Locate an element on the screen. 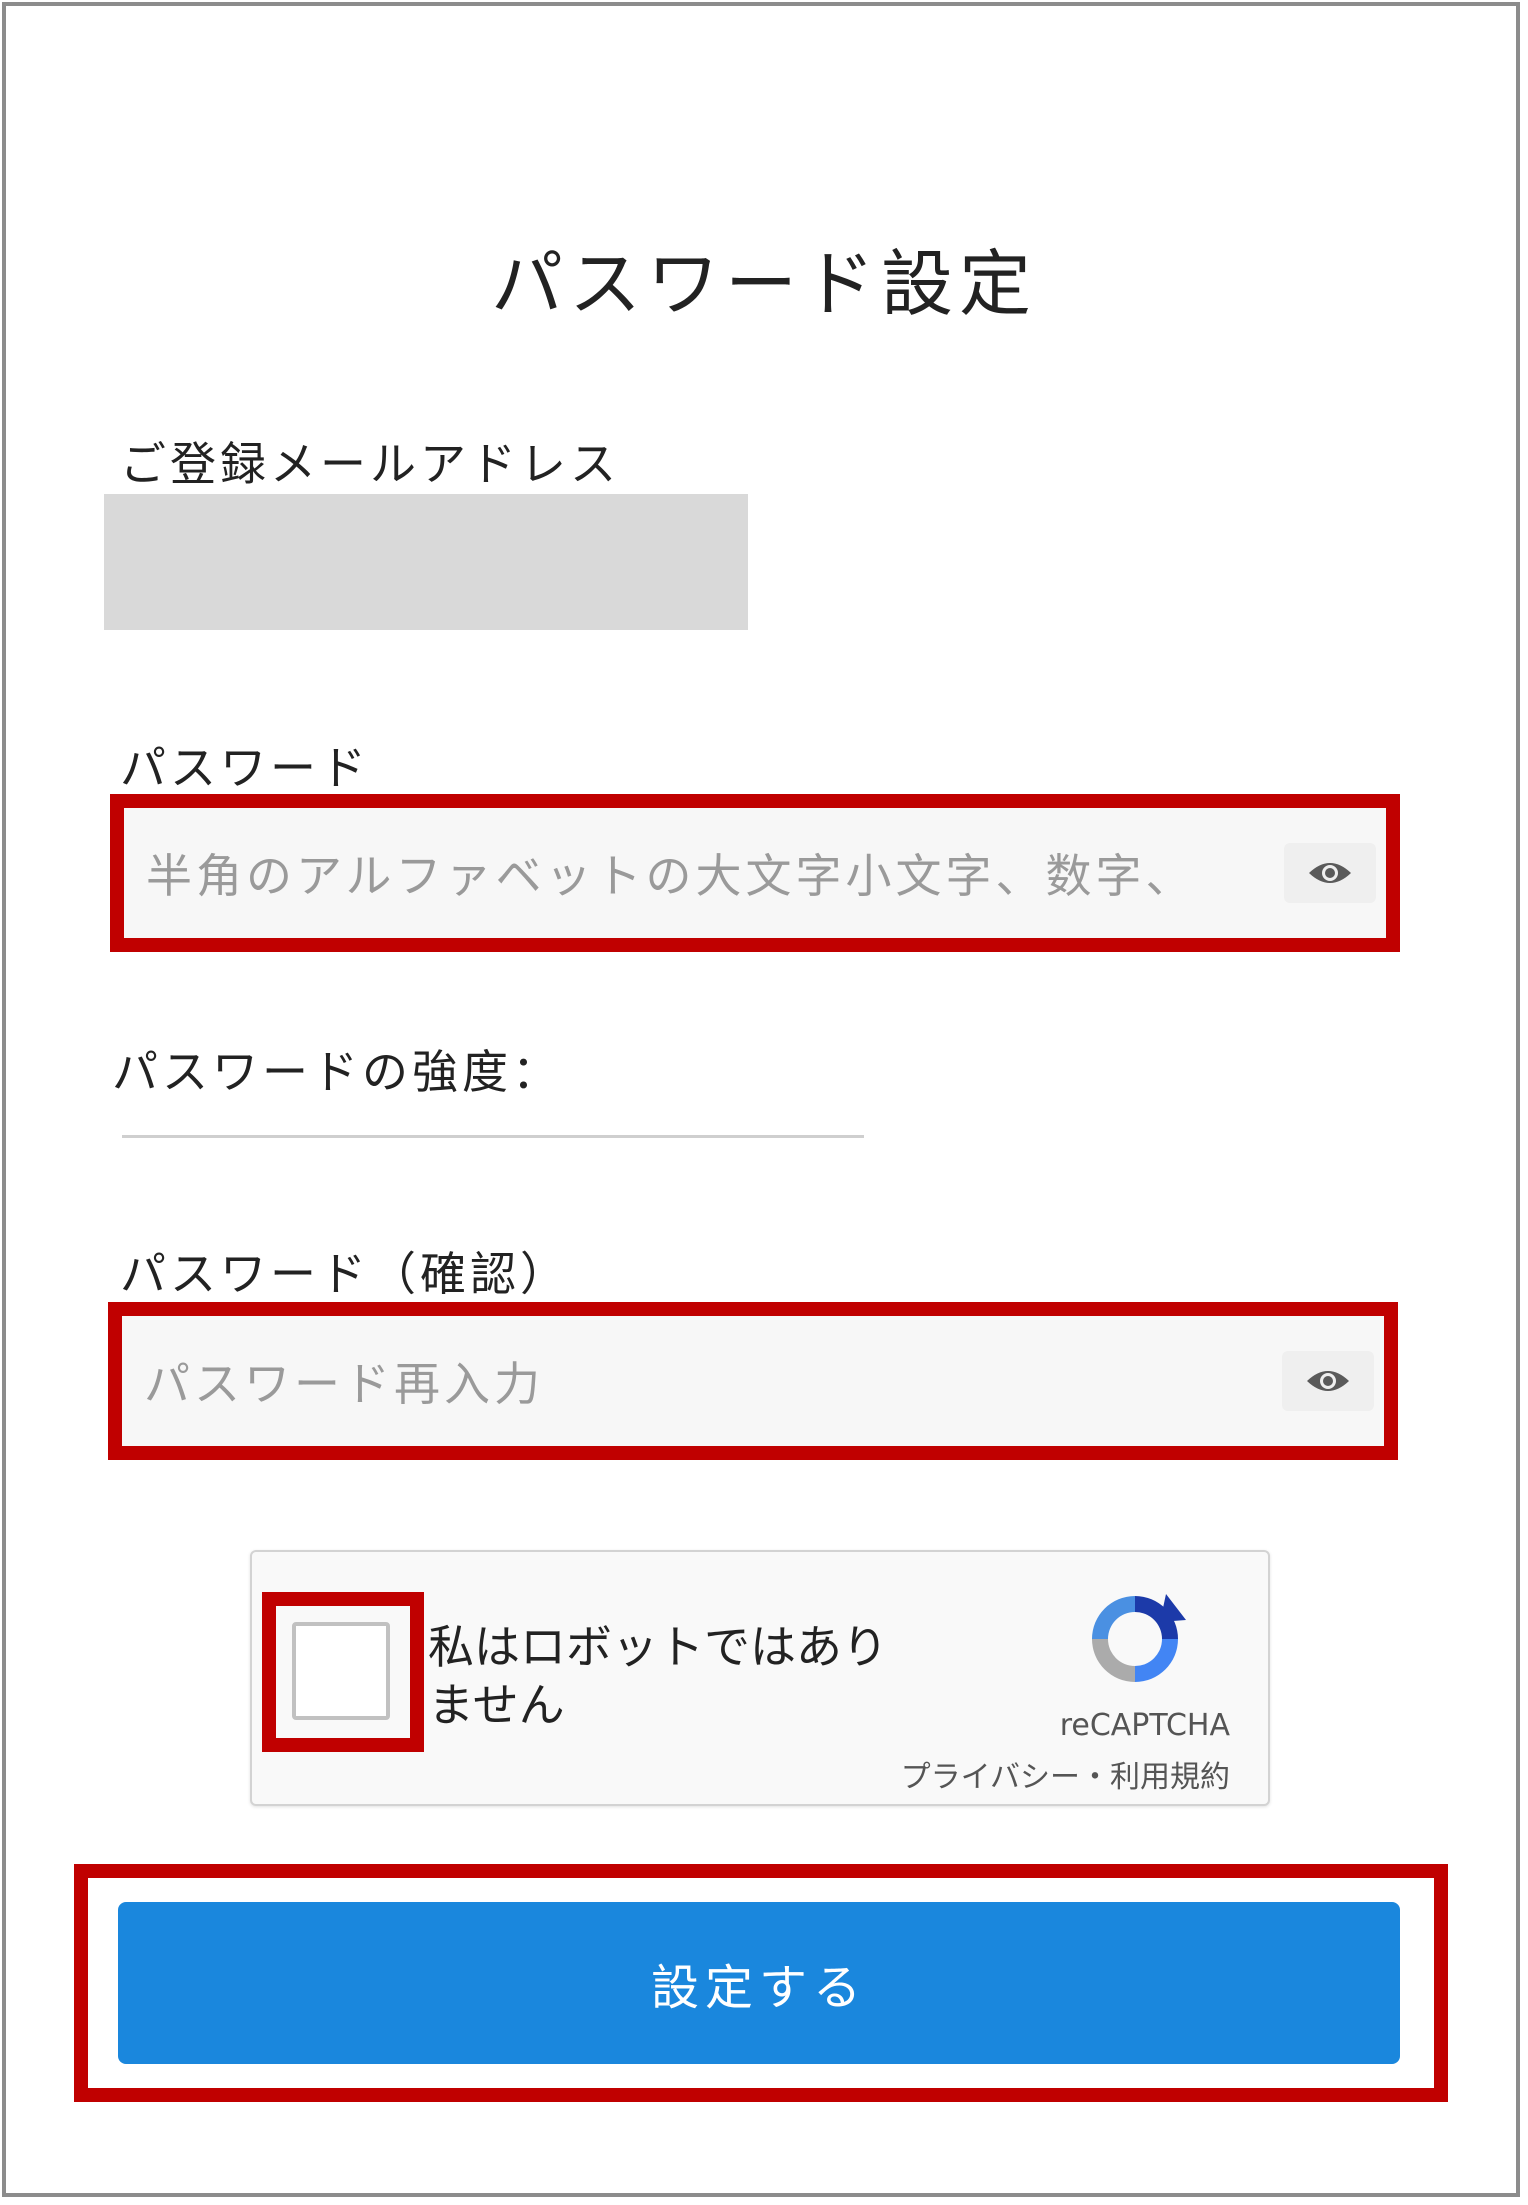 This screenshot has width=1528, height=2205. recaptcha-text: 私はロボットではありません is located at coordinates (658, 1676).